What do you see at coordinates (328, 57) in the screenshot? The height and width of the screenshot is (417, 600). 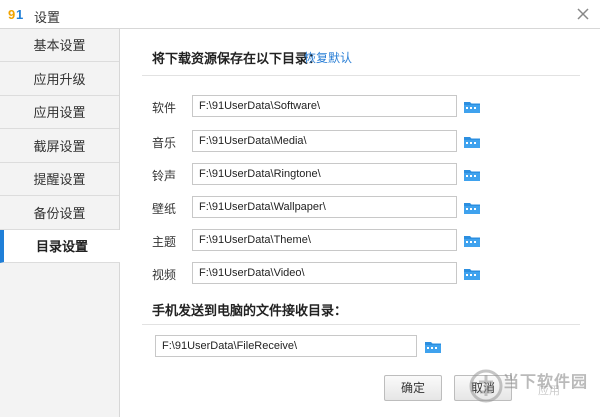 I see `restore-default-link: 恢复默认` at bounding box center [328, 57].